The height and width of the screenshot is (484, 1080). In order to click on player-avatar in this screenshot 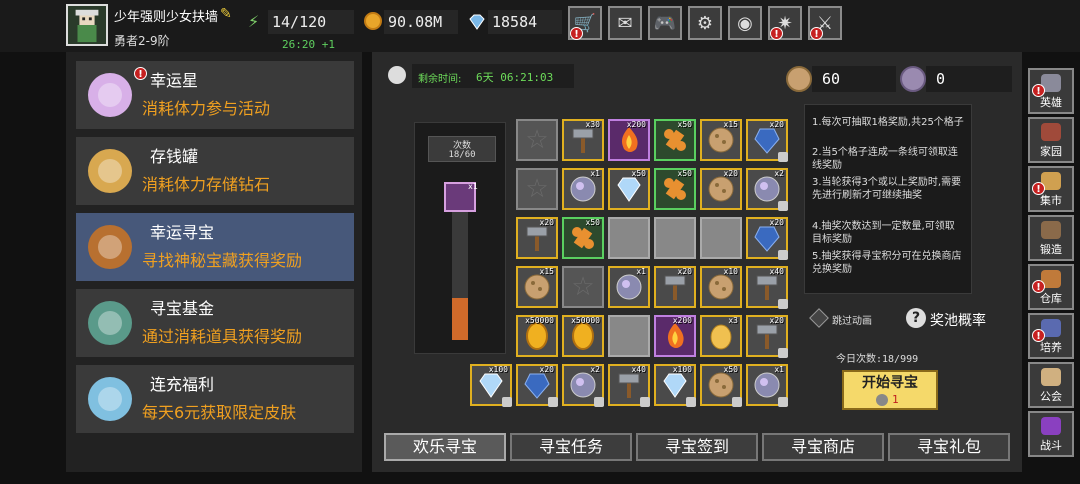, I will do `click(87, 25)`.